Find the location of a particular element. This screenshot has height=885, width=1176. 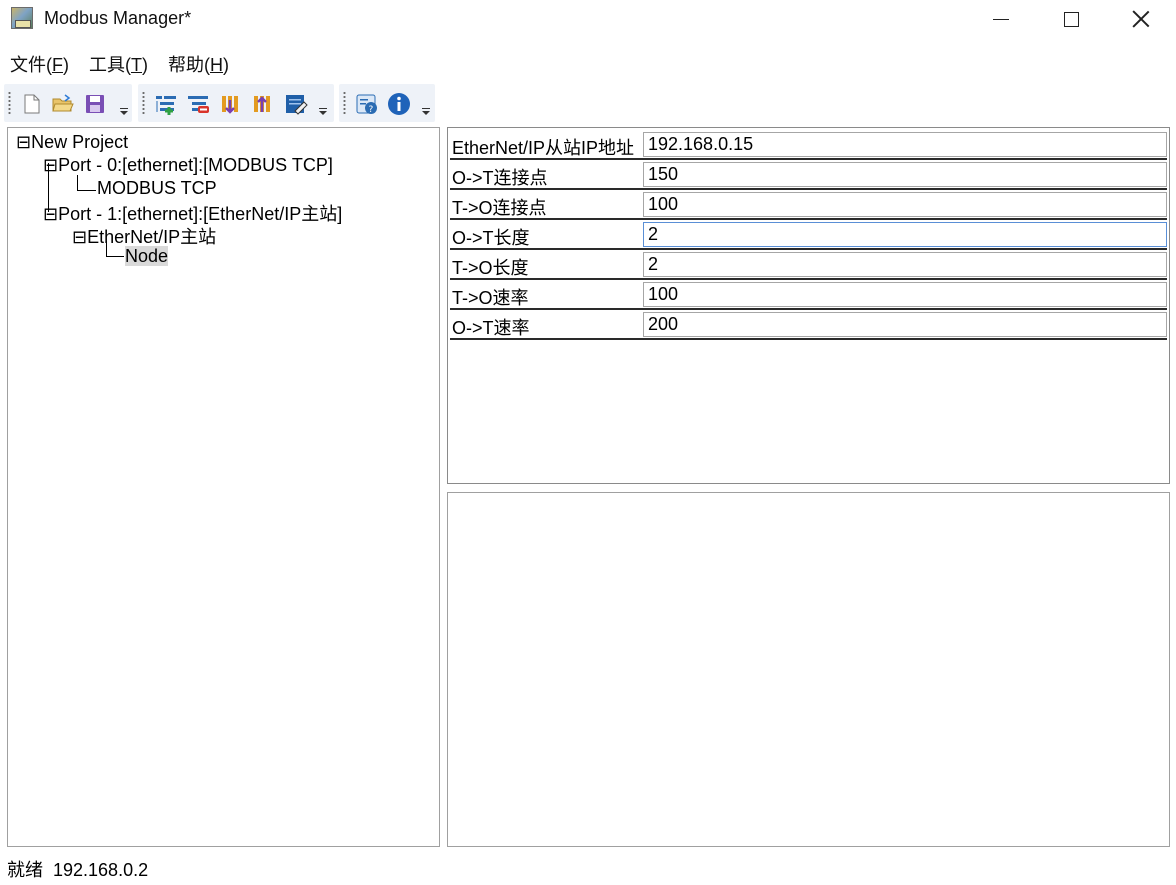

save-icon is located at coordinates (95, 104).